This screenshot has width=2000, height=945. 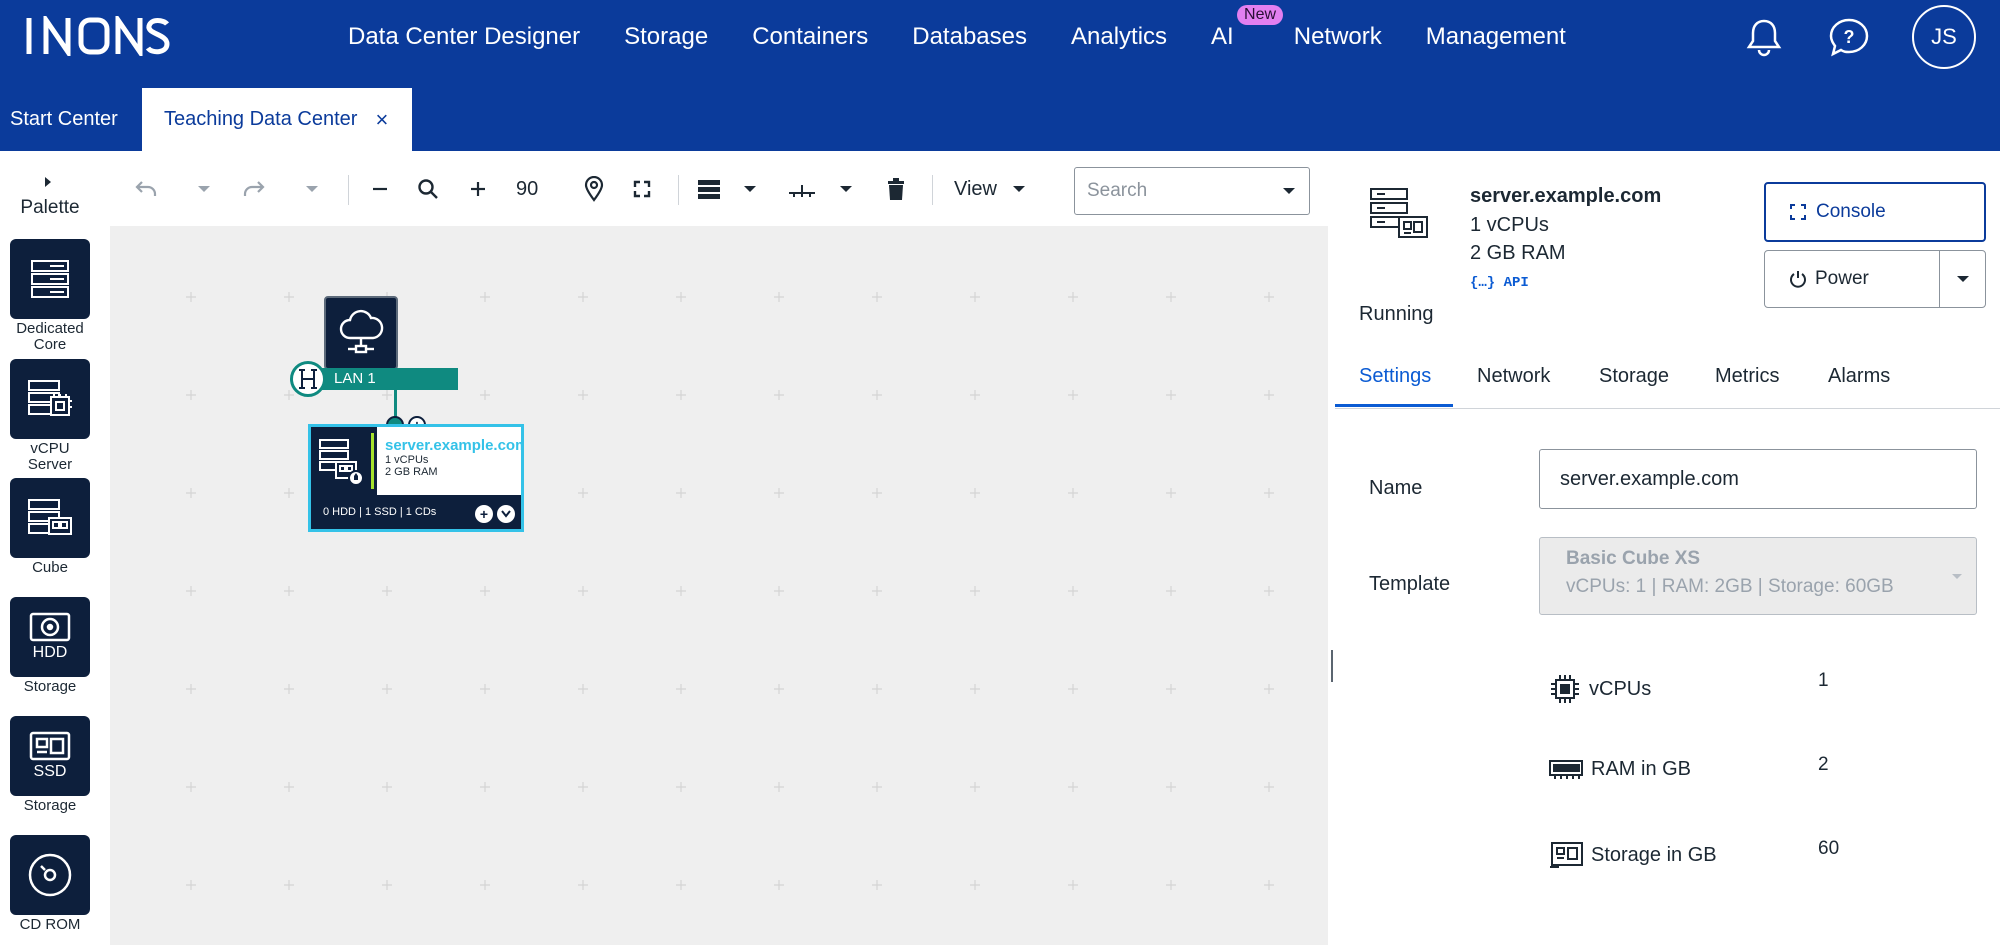 I want to click on api-link: {…} API, so click(x=1499, y=283).